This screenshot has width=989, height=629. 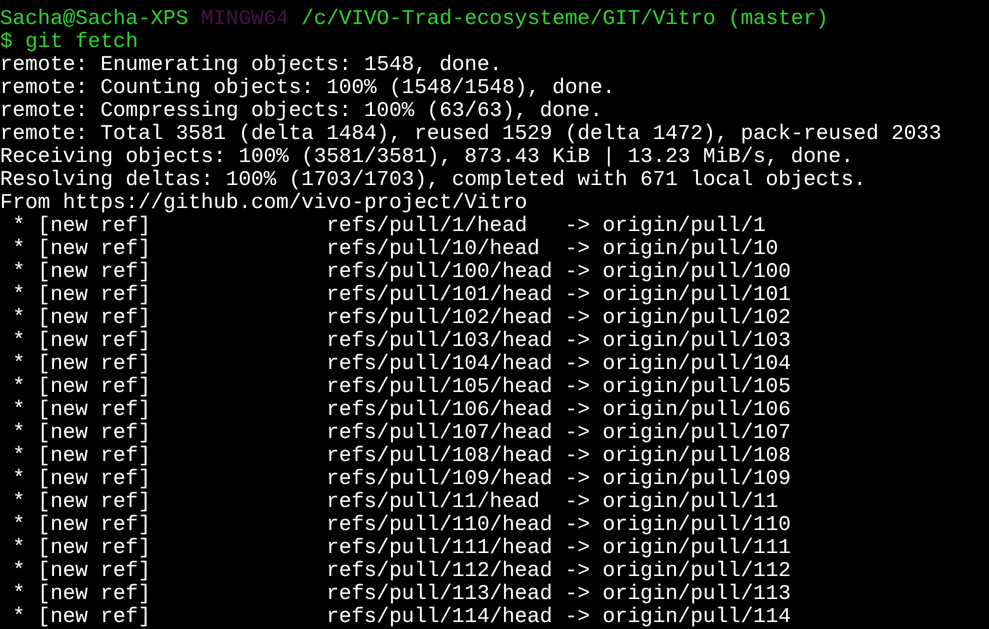 What do you see at coordinates (401, 272) in the screenshot?
I see `output-line: * [new ref] refs/pull/100/head -> origin/pull/100` at bounding box center [401, 272].